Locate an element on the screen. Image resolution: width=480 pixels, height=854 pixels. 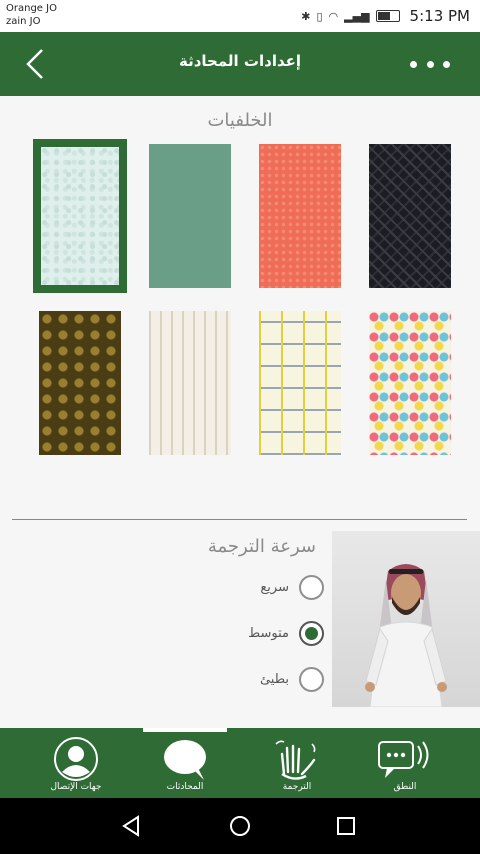
status-time: 5:13 PM is located at coordinates (439, 16).